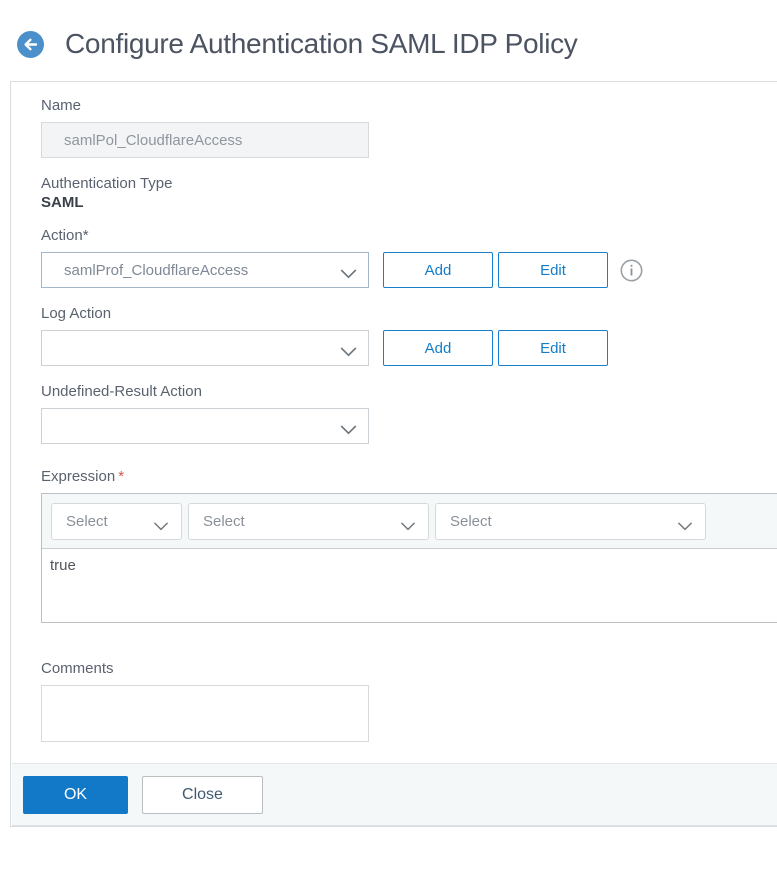  I want to click on expression-textarea: true, so click(409, 585).